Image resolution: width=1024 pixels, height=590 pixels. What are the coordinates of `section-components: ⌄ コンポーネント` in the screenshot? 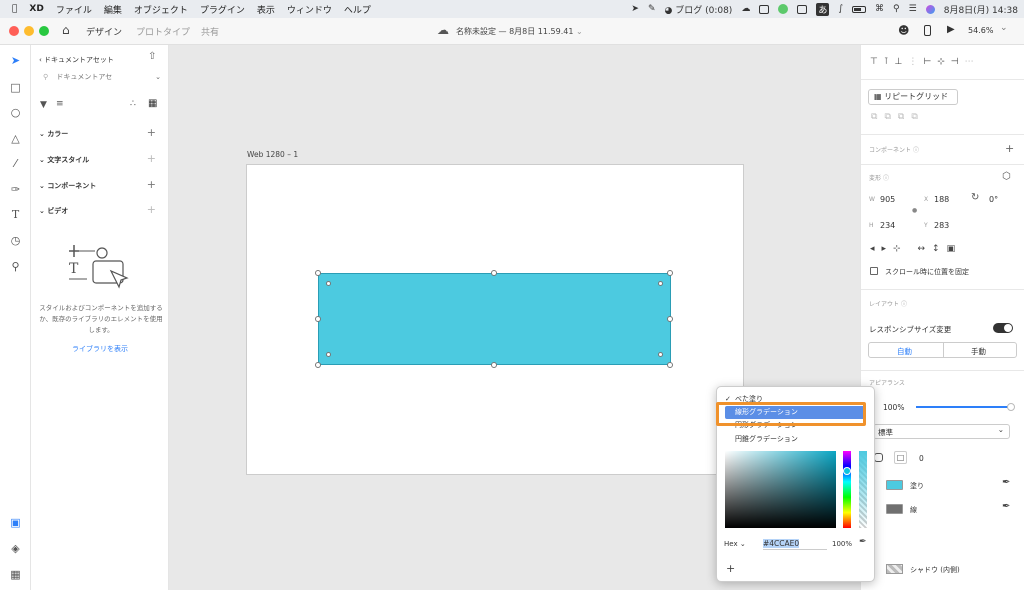 It's located at (67, 186).